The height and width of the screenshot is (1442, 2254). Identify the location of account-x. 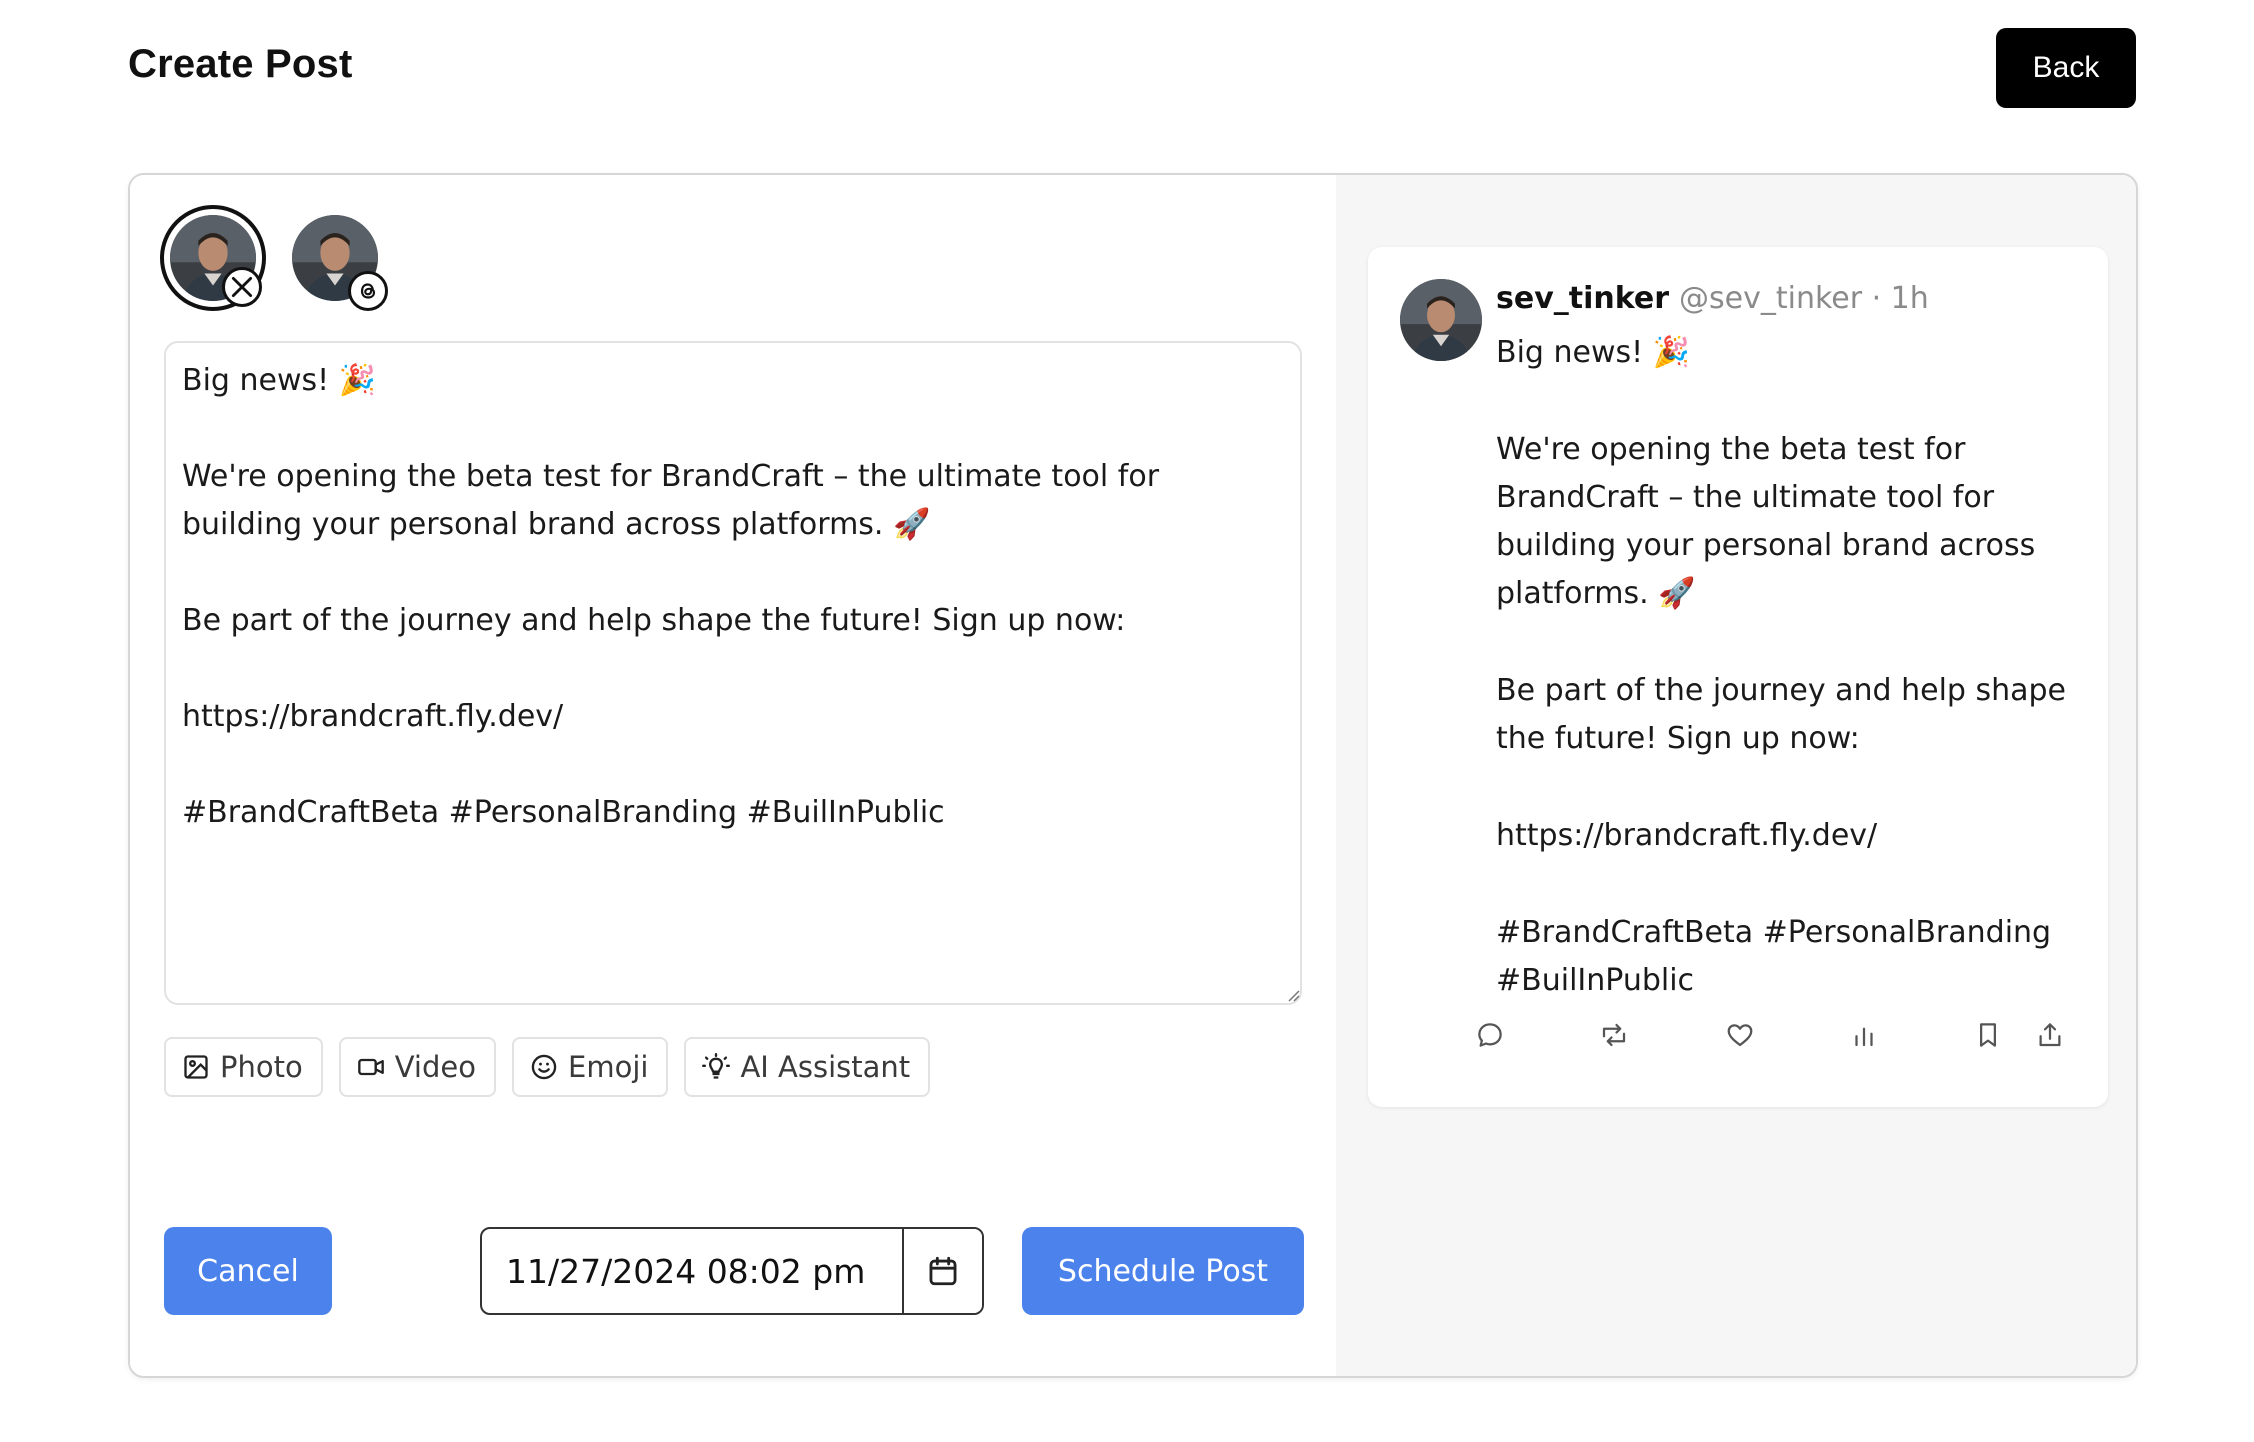
(213, 258).